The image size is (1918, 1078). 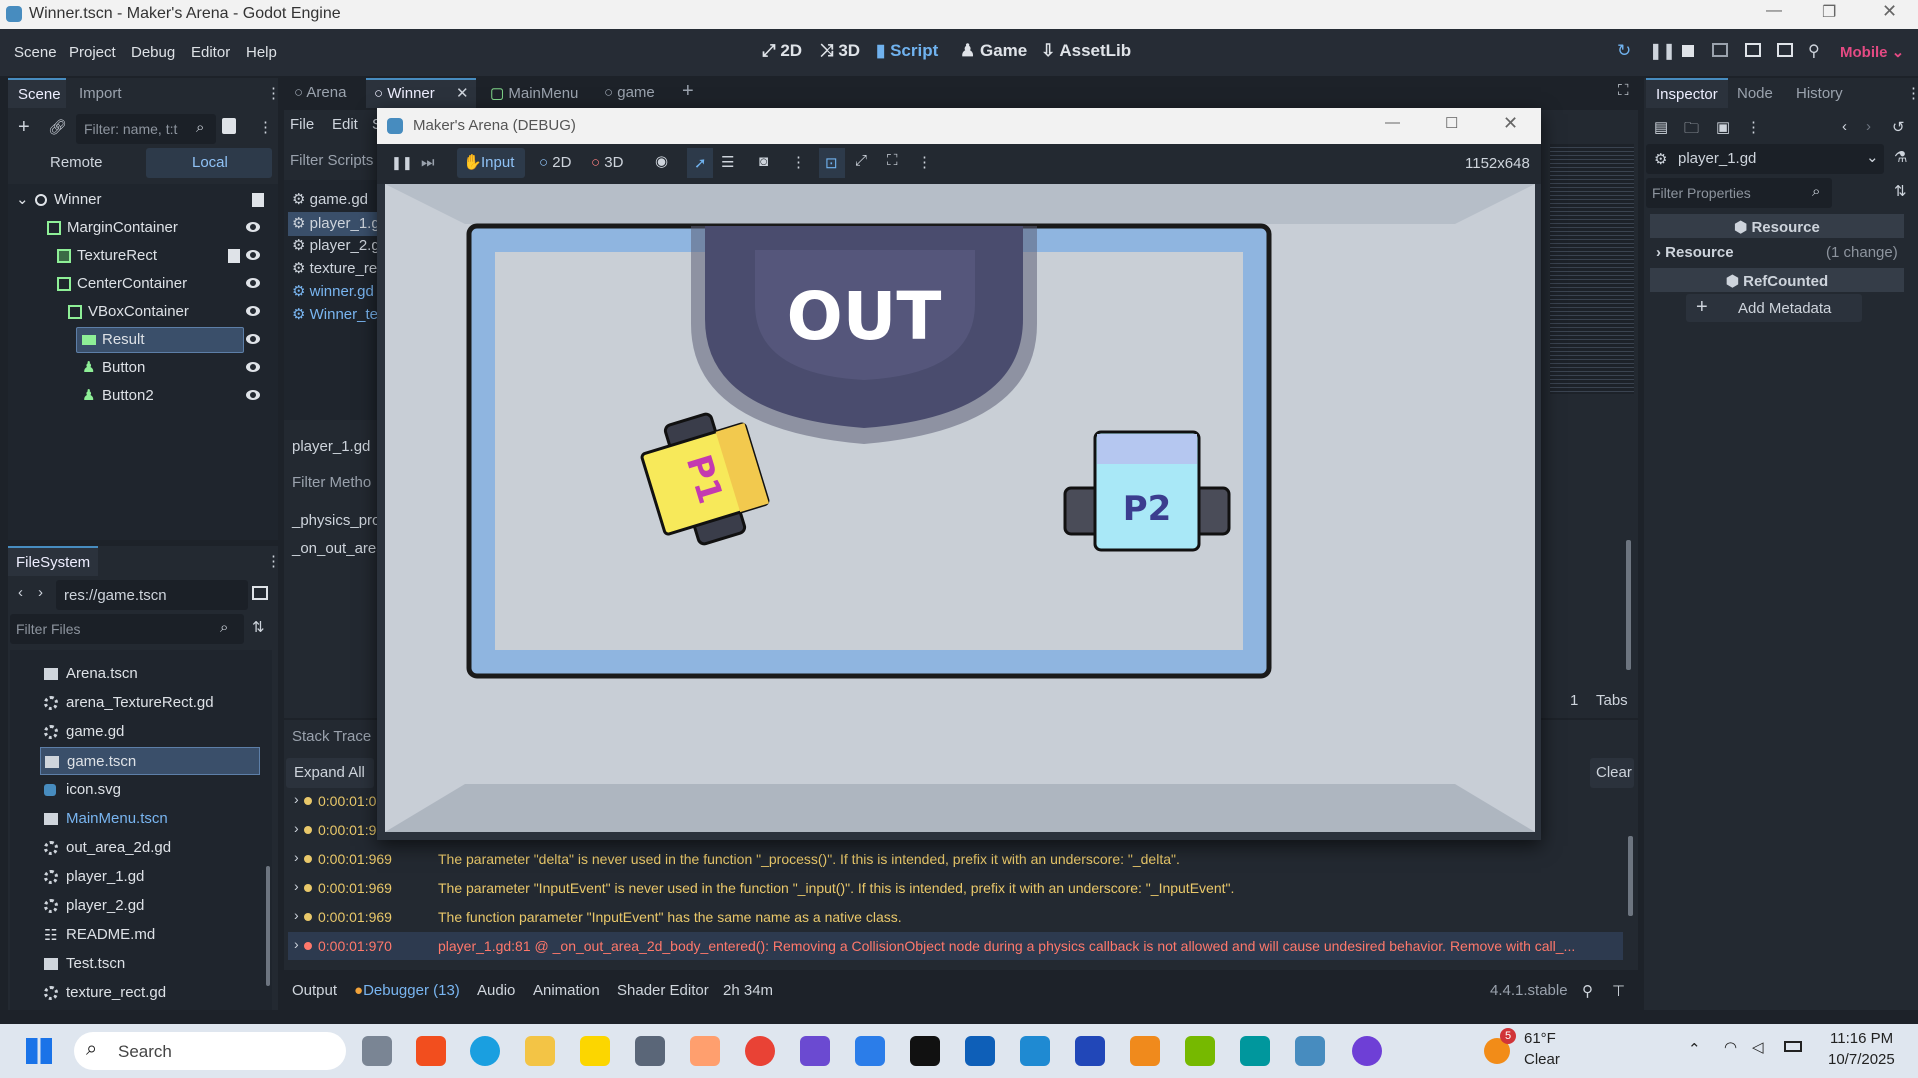 What do you see at coordinates (1086, 51) in the screenshot?
I see `workspace-assetlib-button: ⇩ AssetLib` at bounding box center [1086, 51].